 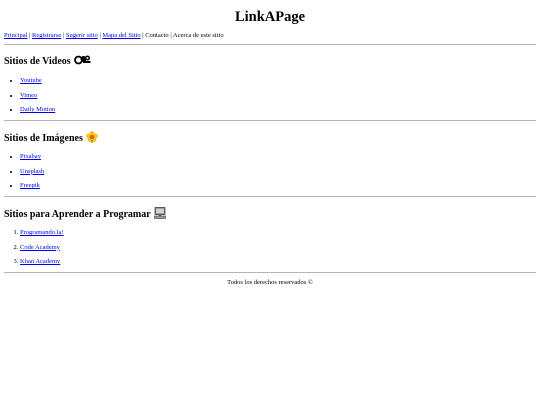 I want to click on list-item: Pixabay, so click(x=32, y=160).